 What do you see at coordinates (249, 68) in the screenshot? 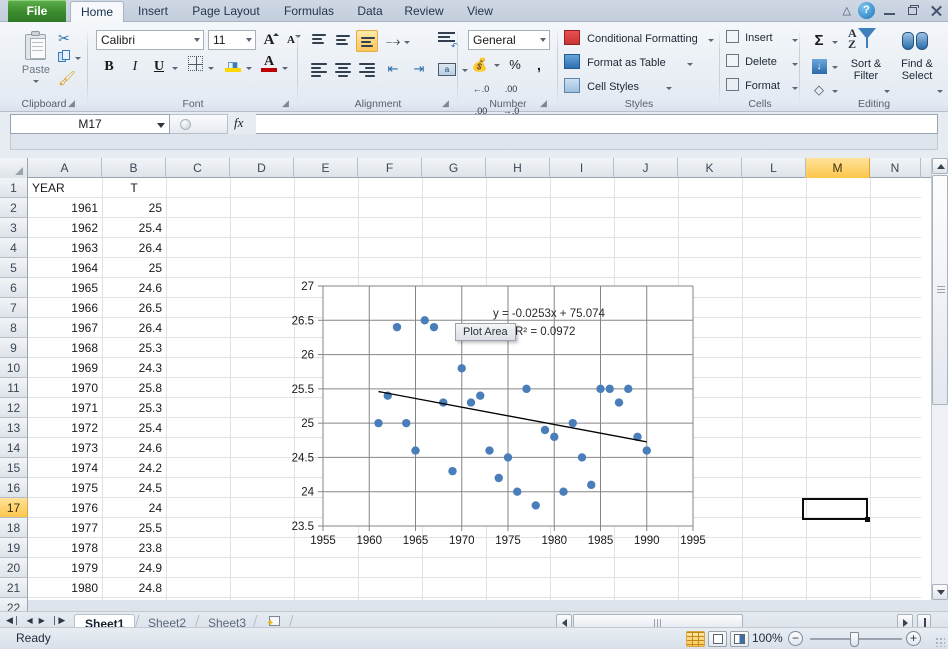
I see `fill-color-chevron-down-icon` at bounding box center [249, 68].